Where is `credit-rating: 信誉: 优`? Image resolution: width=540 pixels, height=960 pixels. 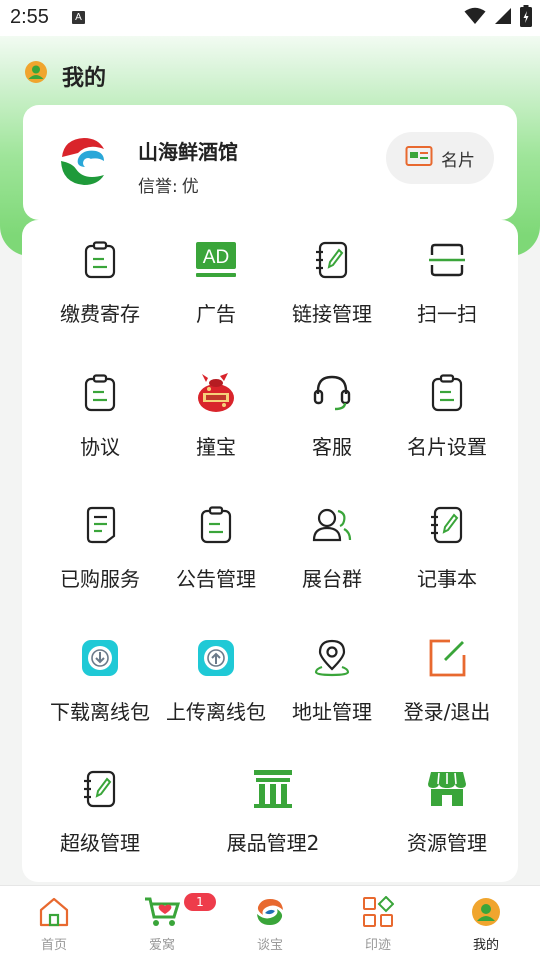
credit-rating: 信誉: 优 is located at coordinates (168, 184).